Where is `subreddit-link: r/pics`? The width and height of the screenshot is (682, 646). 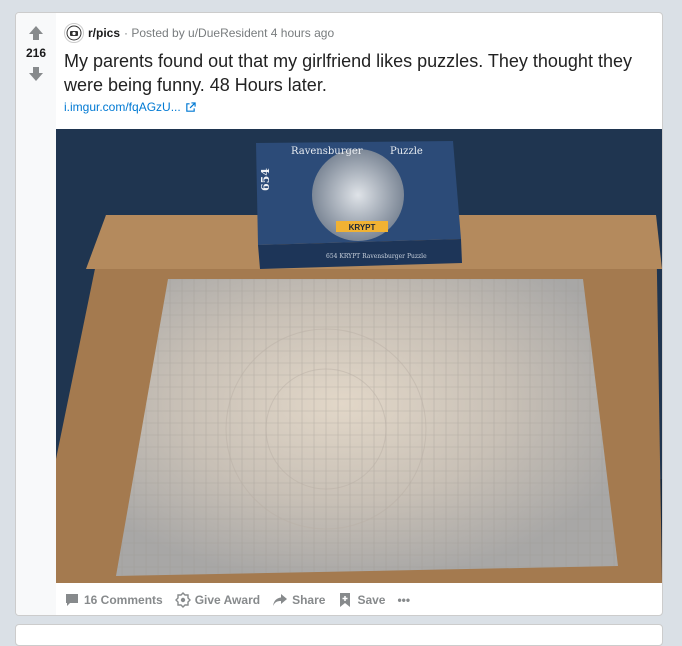
subreddit-link: r/pics is located at coordinates (104, 33).